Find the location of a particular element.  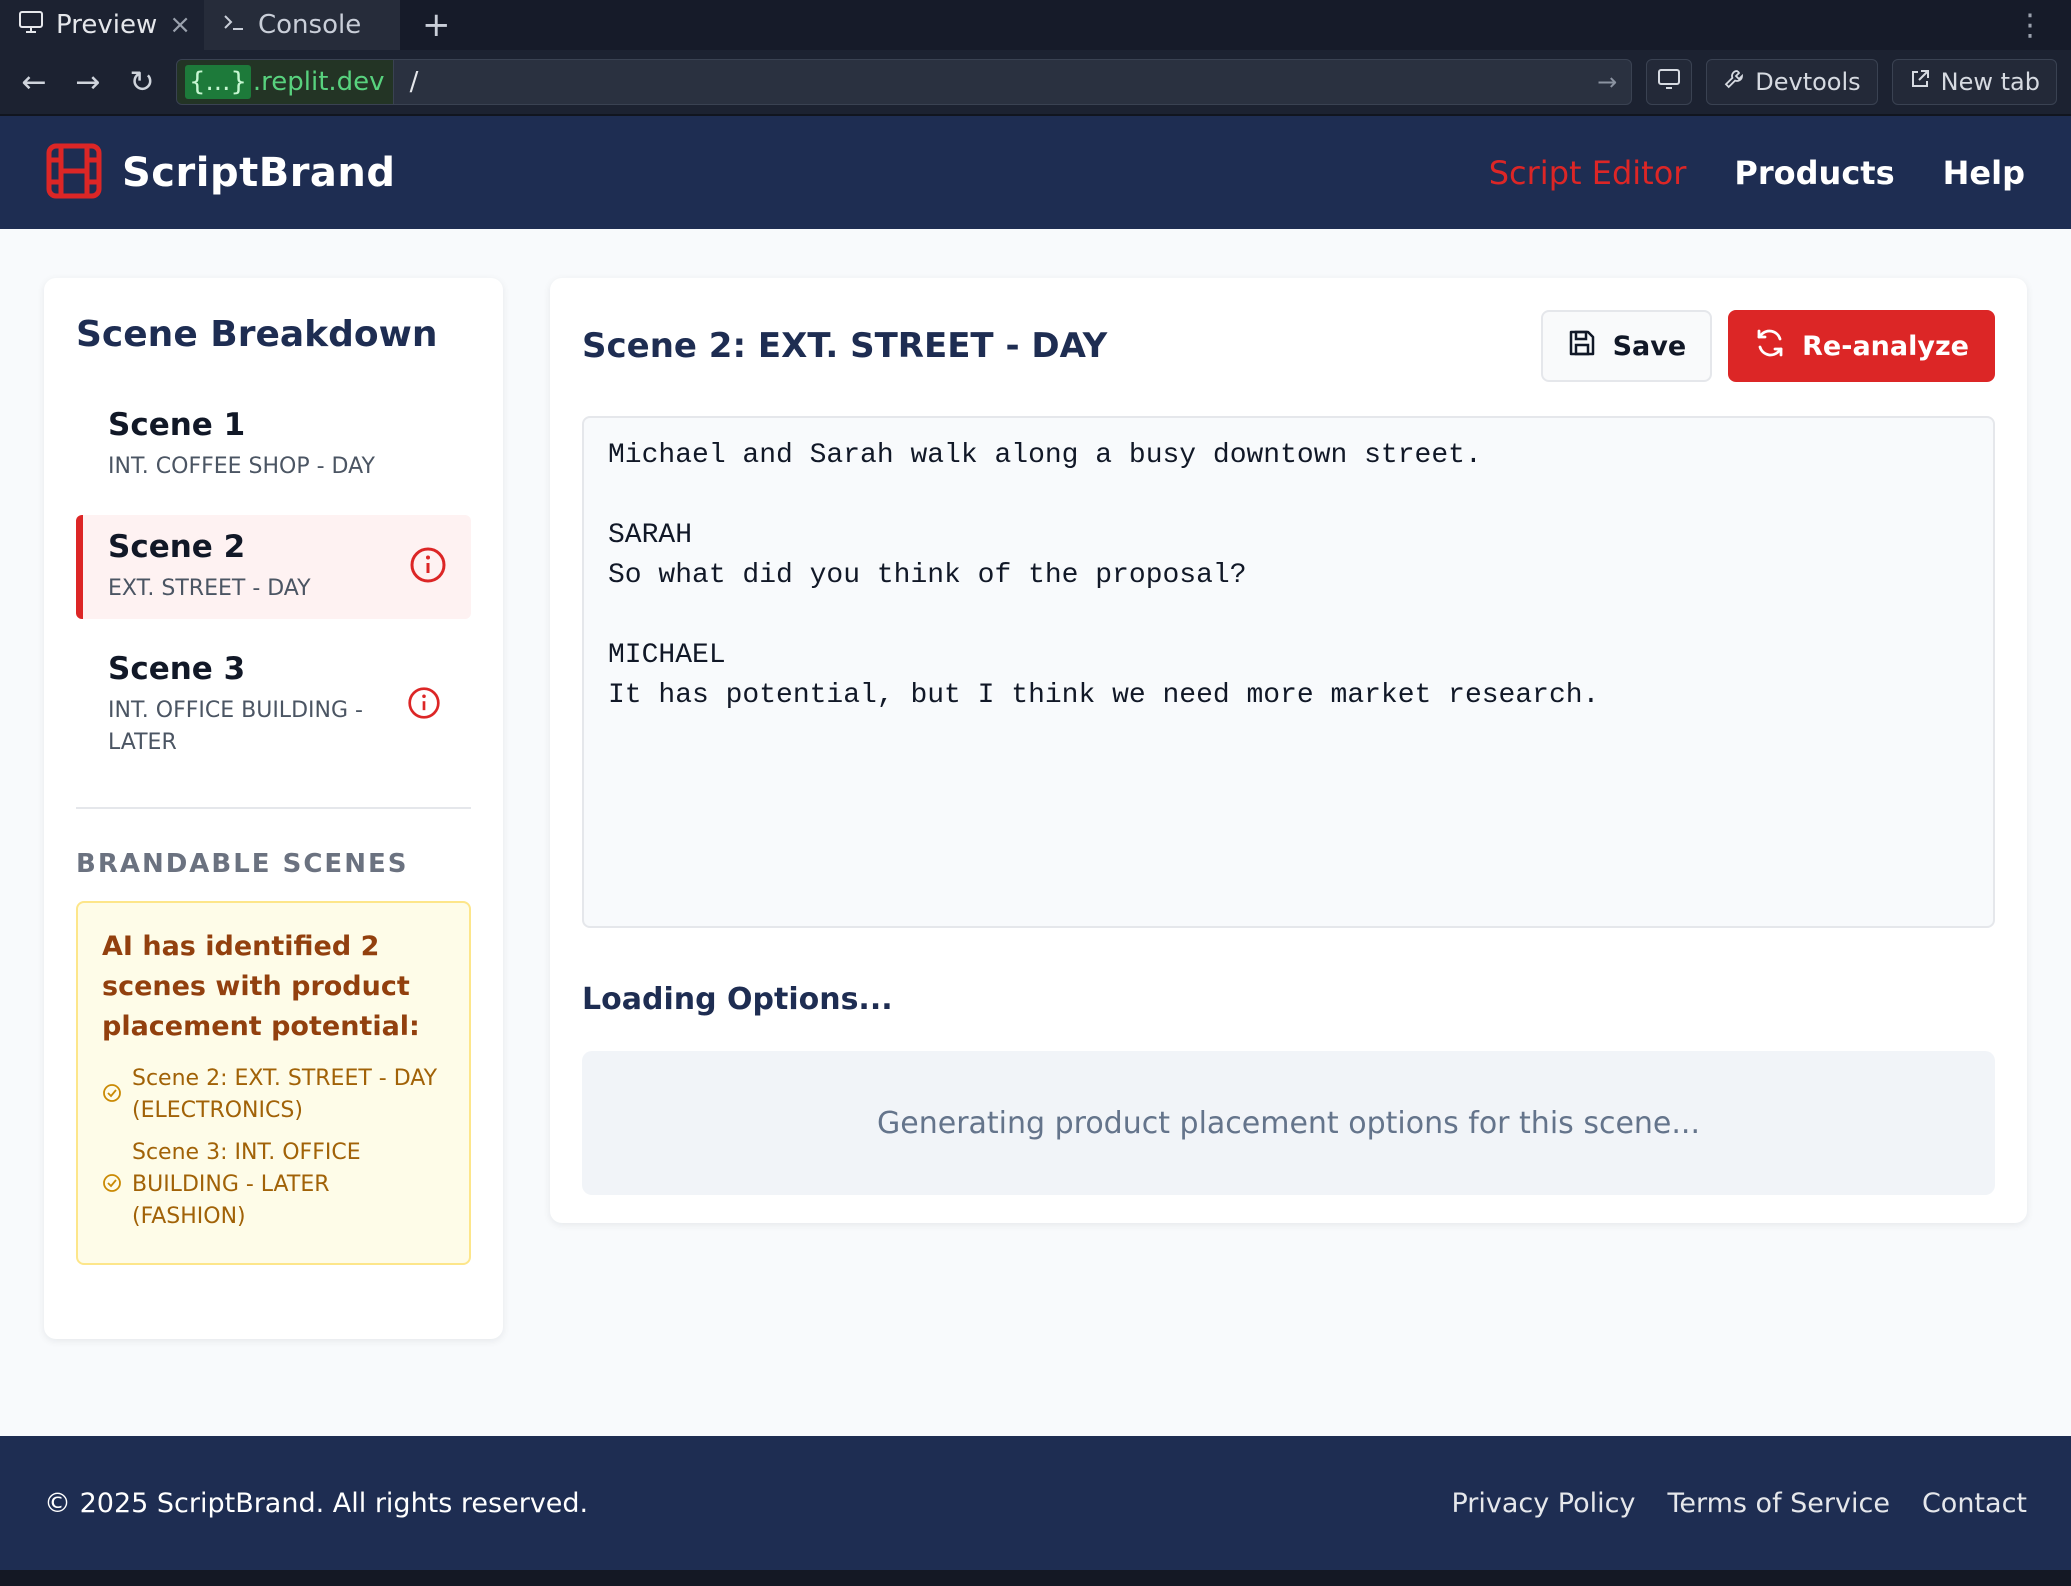

footer-link-terms: Terms of Service is located at coordinates (1778, 1503).